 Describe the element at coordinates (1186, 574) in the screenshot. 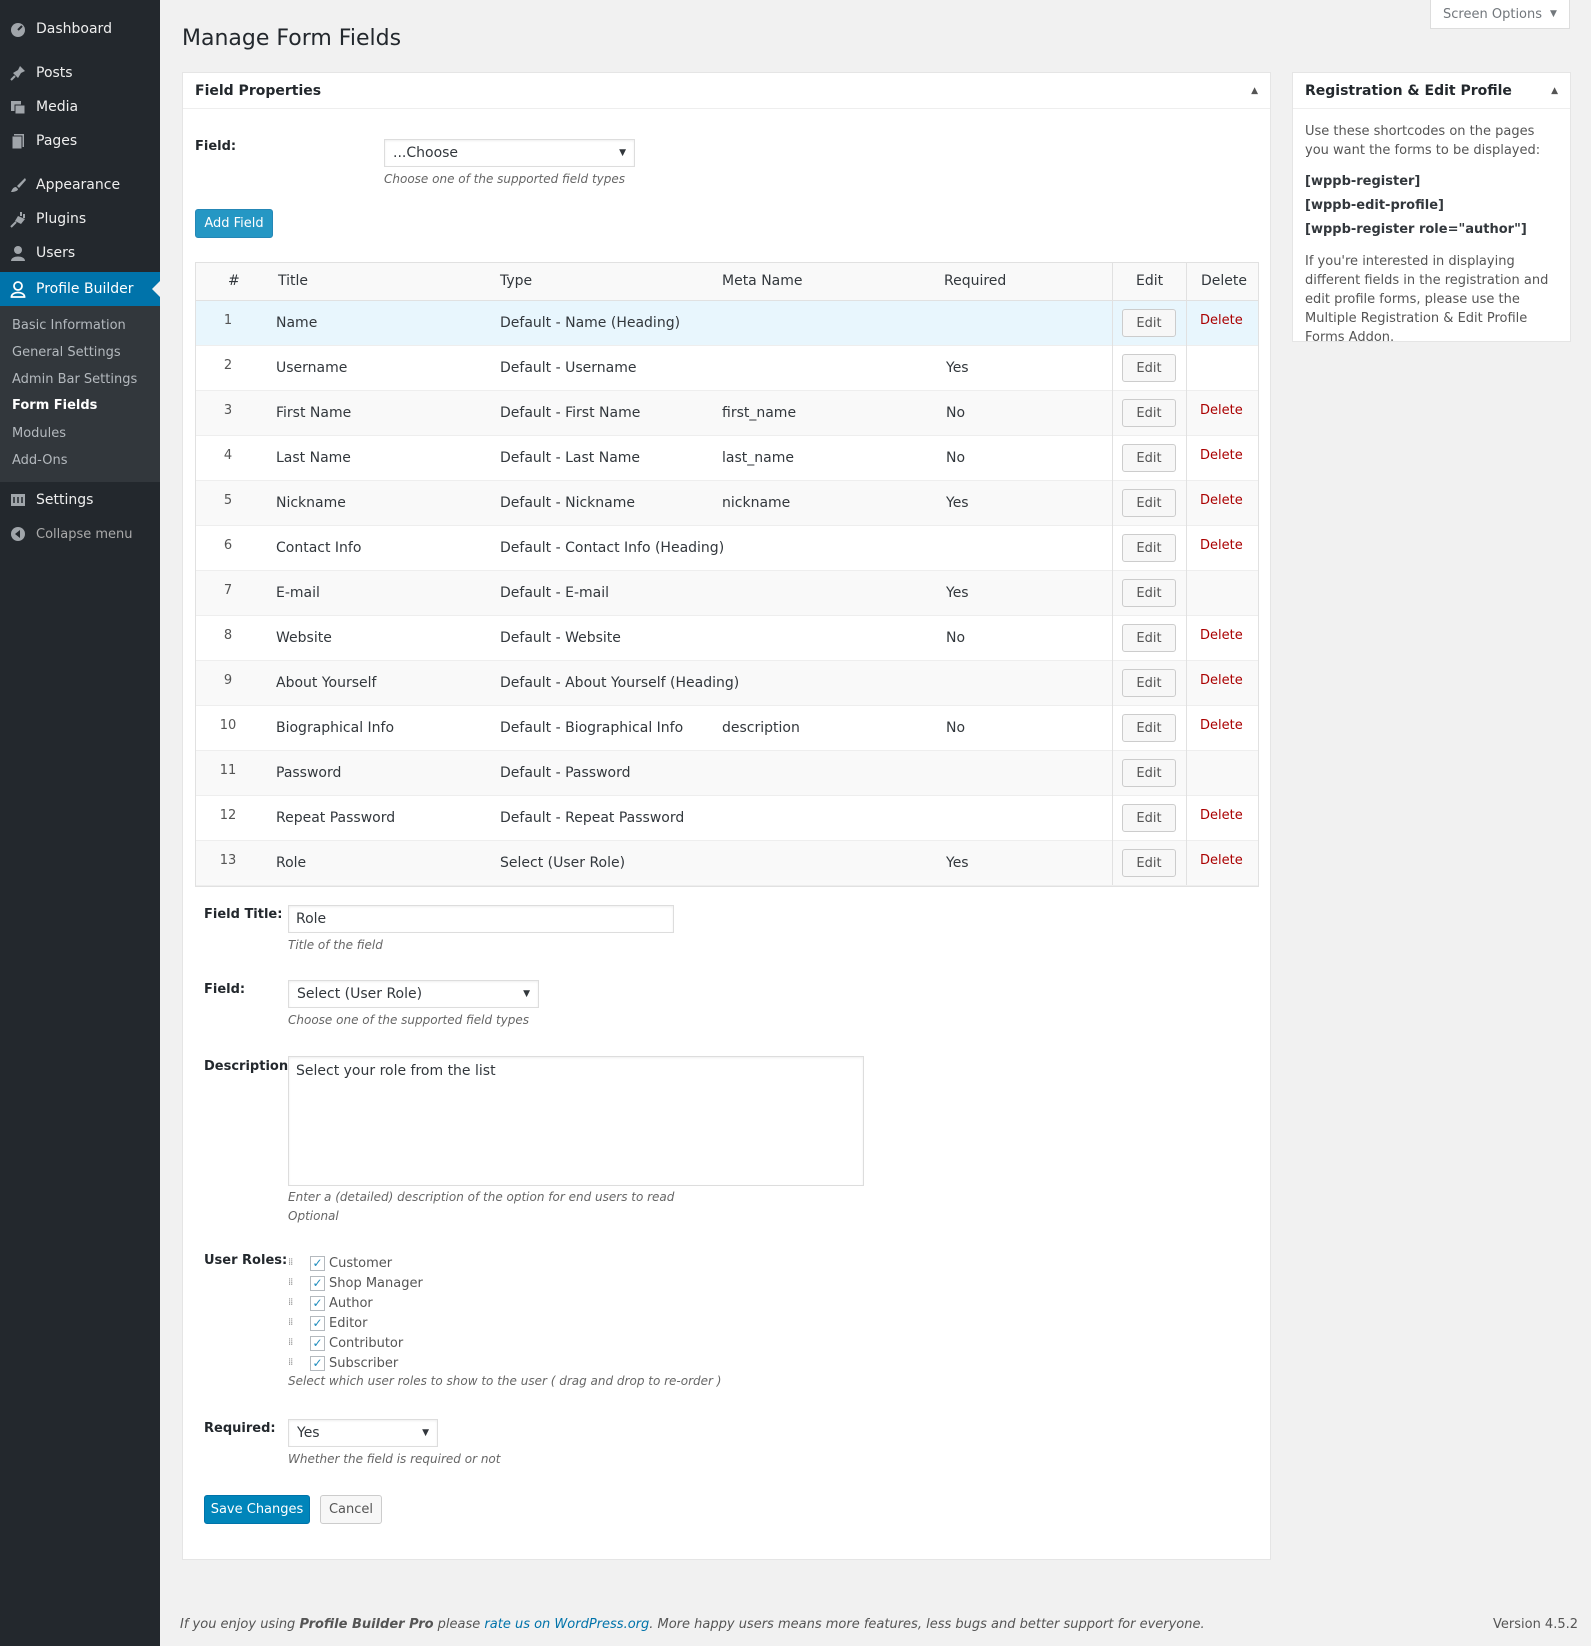

I see `column-divider` at that location.